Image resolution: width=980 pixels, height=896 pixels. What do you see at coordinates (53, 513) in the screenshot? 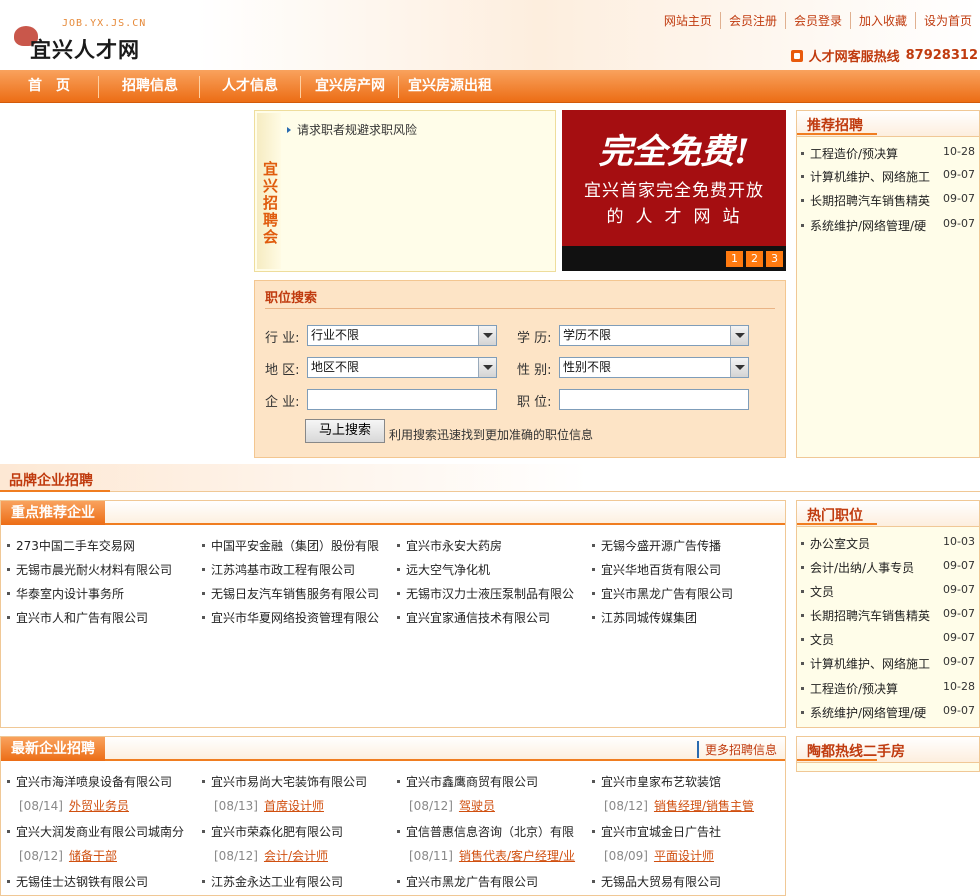
I see `key-companies-title: 重点推荐企业` at bounding box center [53, 513].